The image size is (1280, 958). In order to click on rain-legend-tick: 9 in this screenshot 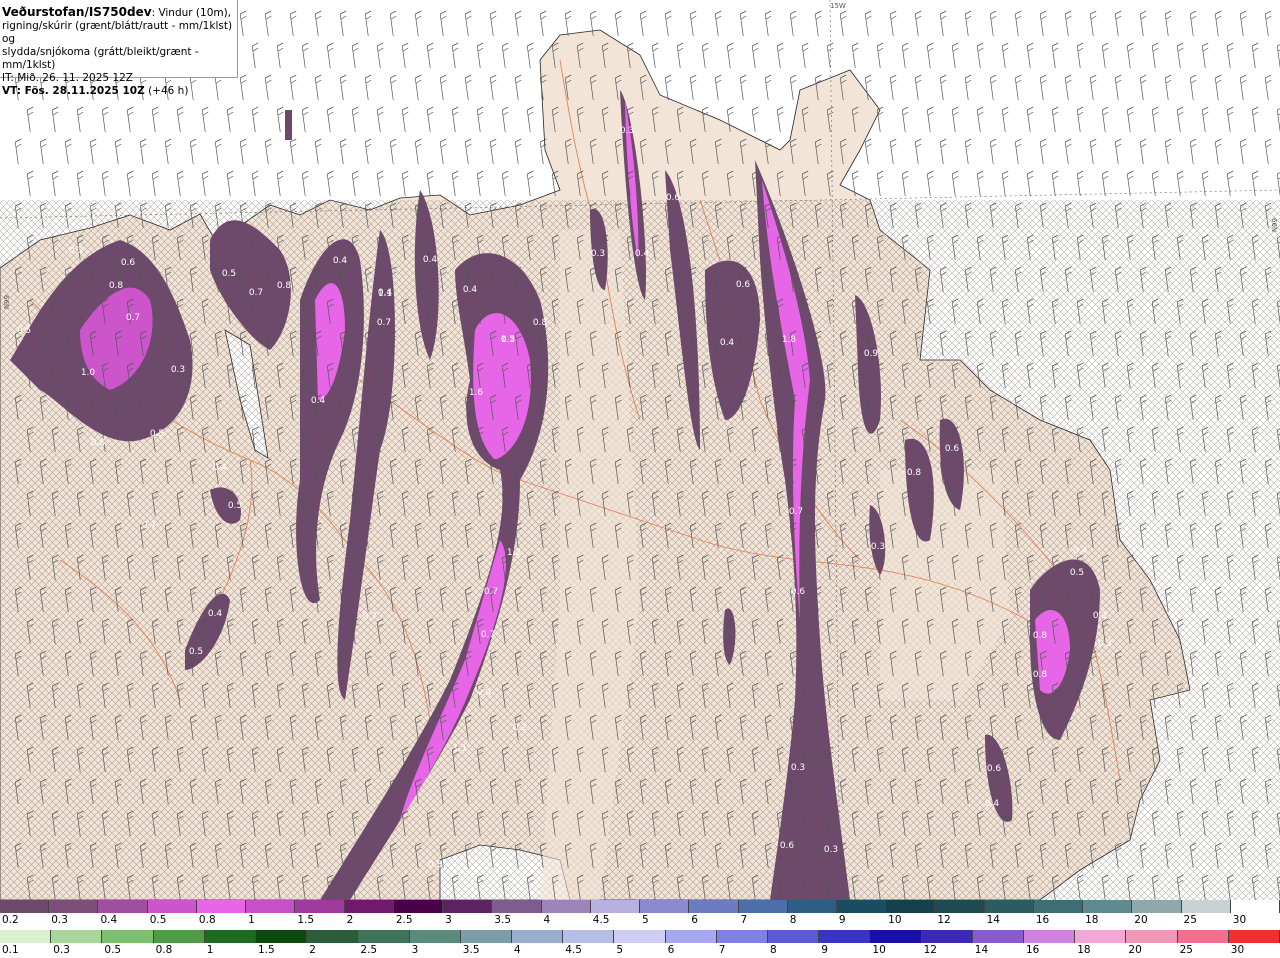, I will do `click(824, 950)`.